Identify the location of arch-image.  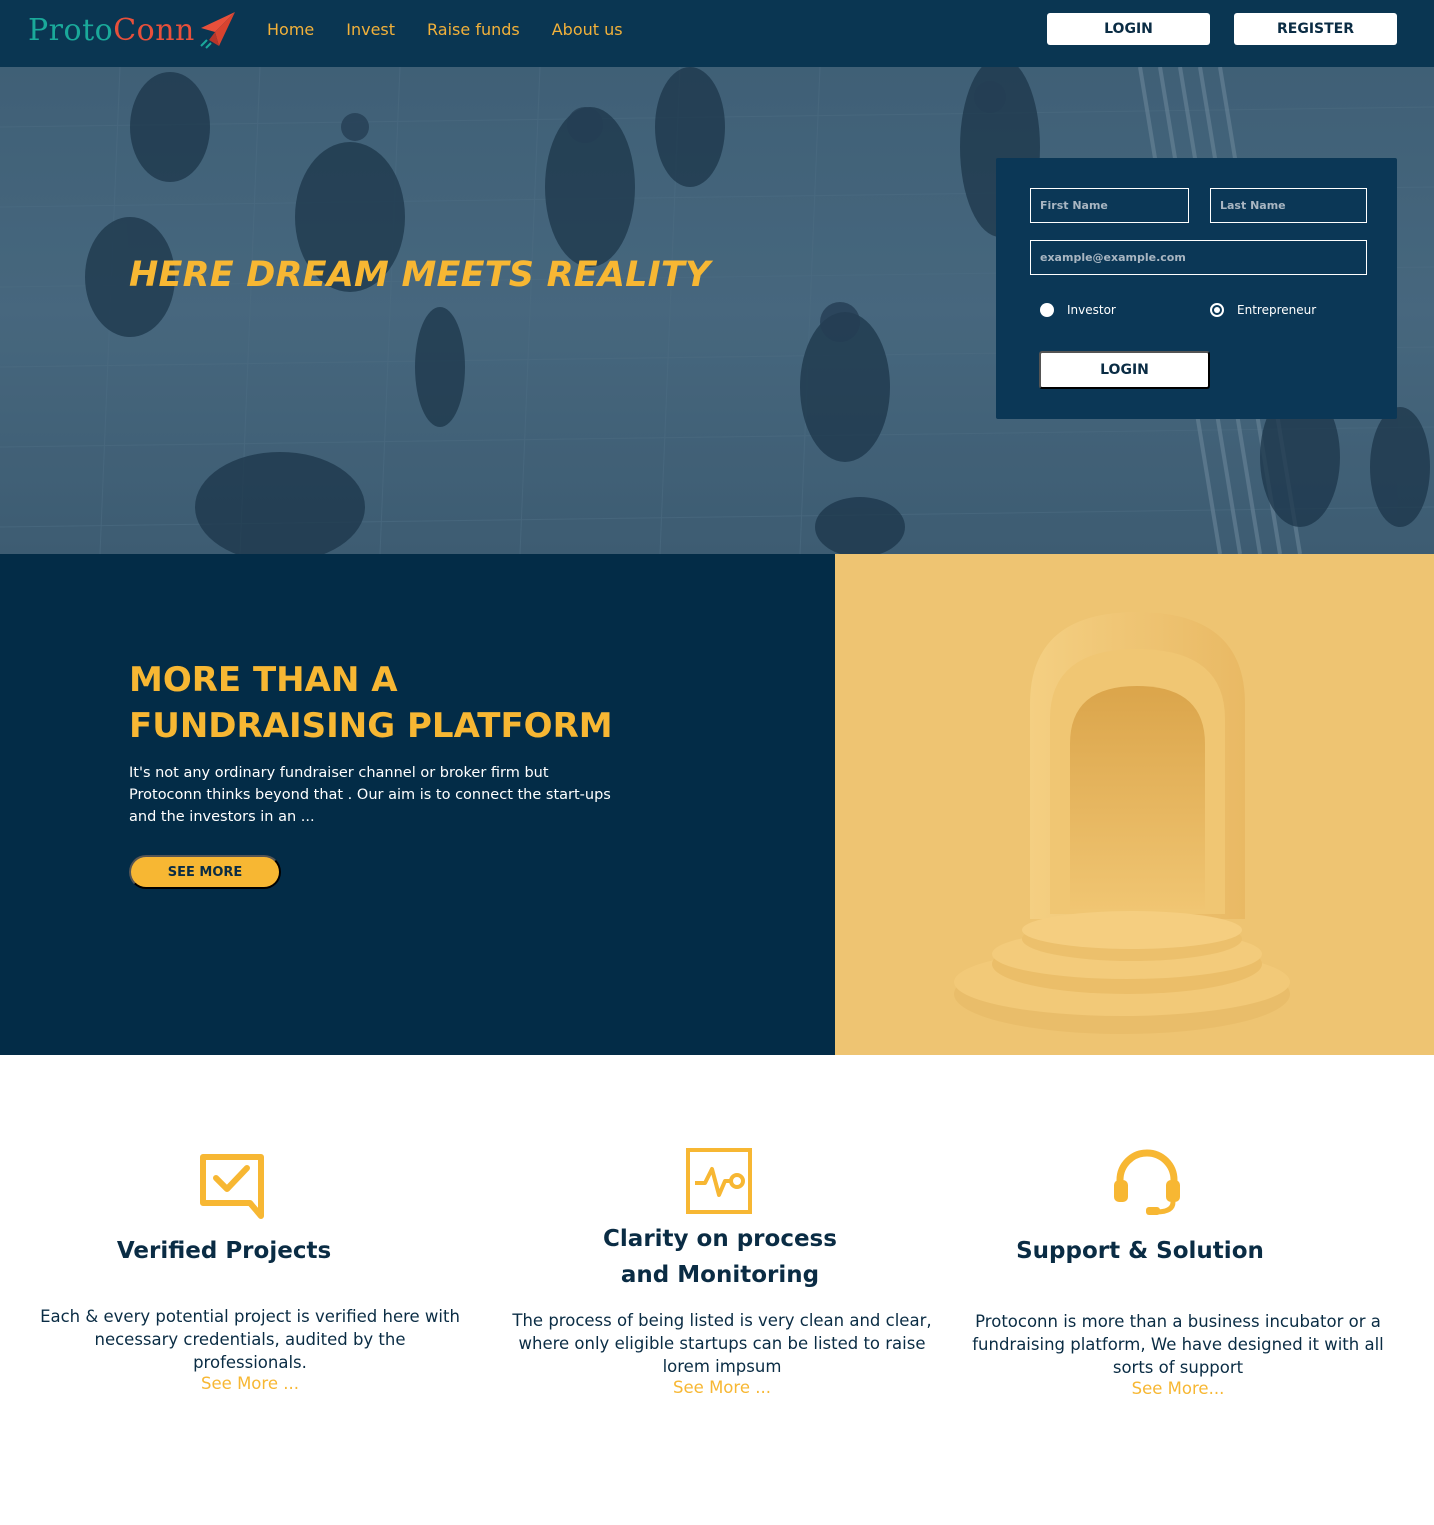
(1122, 823).